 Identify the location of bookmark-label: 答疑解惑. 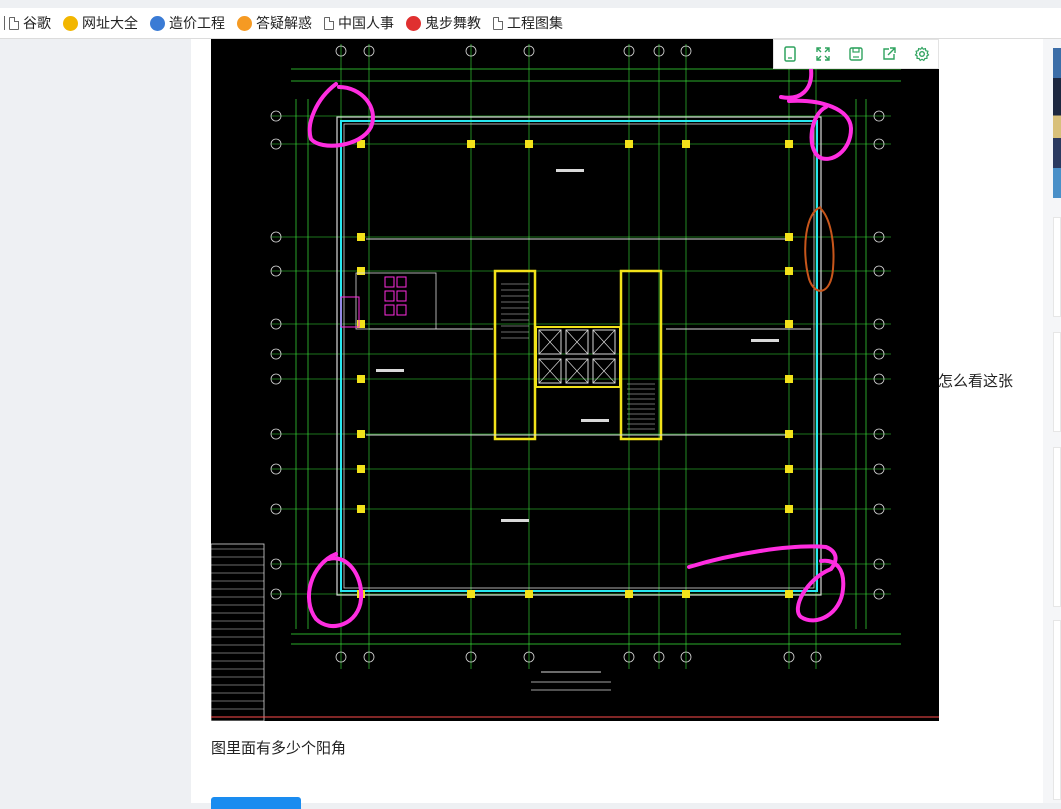
(284, 24).